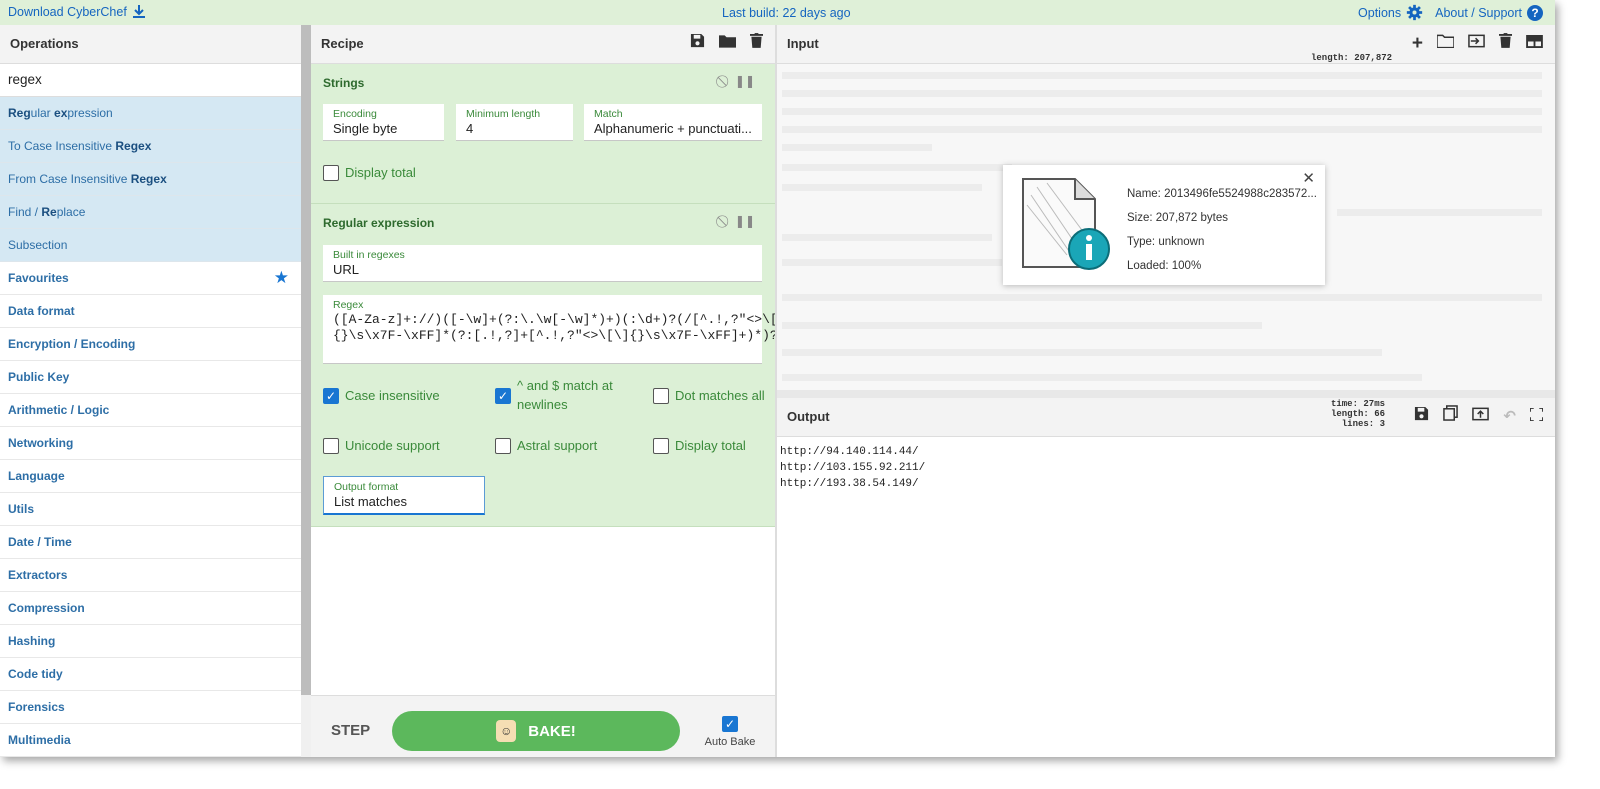 The height and width of the screenshot is (789, 1600). I want to click on operation-result-text: Find /, so click(25, 212).